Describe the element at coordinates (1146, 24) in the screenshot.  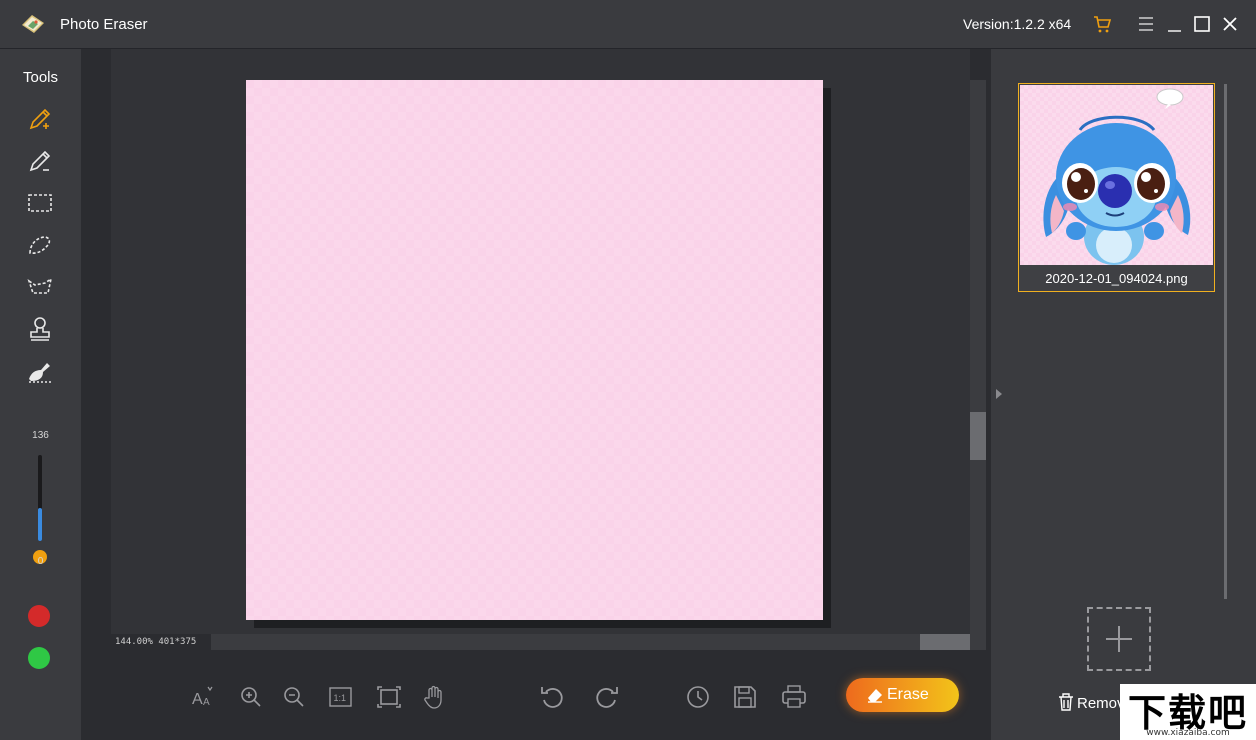
I see `menu-icon` at that location.